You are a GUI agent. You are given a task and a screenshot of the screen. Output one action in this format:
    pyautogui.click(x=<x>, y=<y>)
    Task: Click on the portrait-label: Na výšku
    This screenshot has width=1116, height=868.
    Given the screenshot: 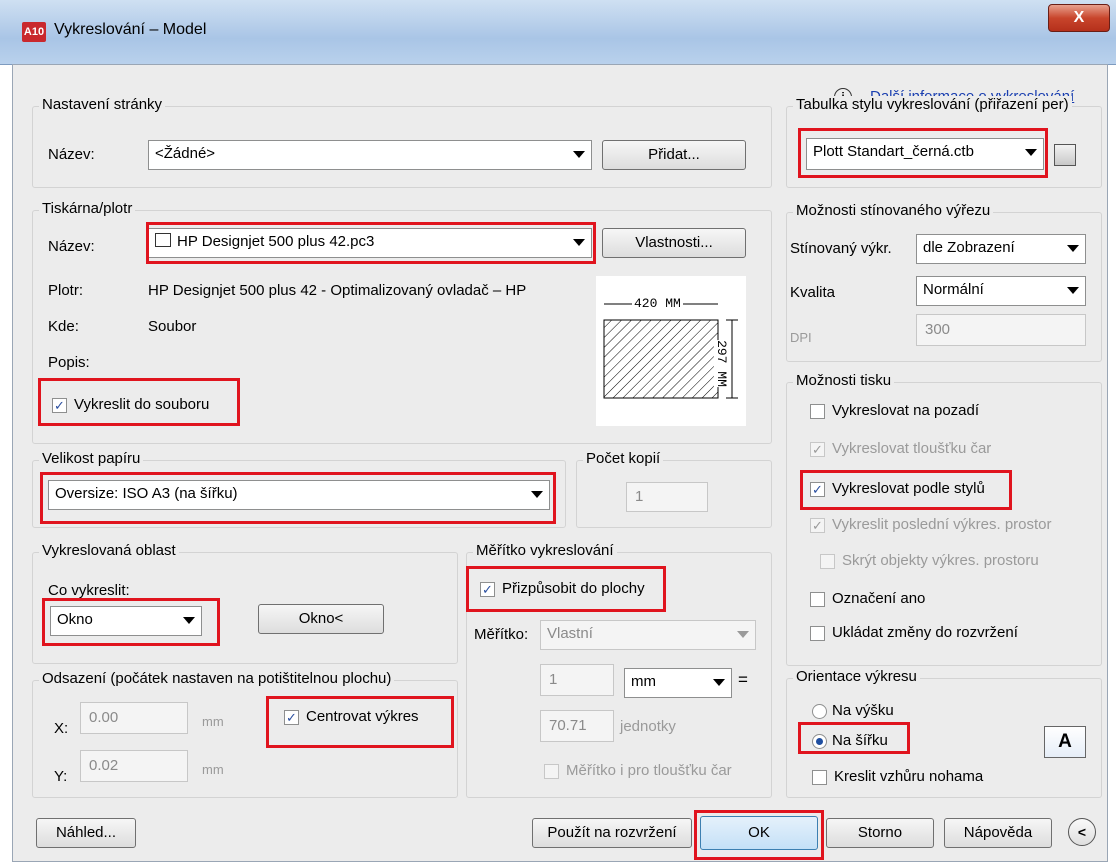 What is the action you would take?
    pyautogui.click(x=863, y=710)
    